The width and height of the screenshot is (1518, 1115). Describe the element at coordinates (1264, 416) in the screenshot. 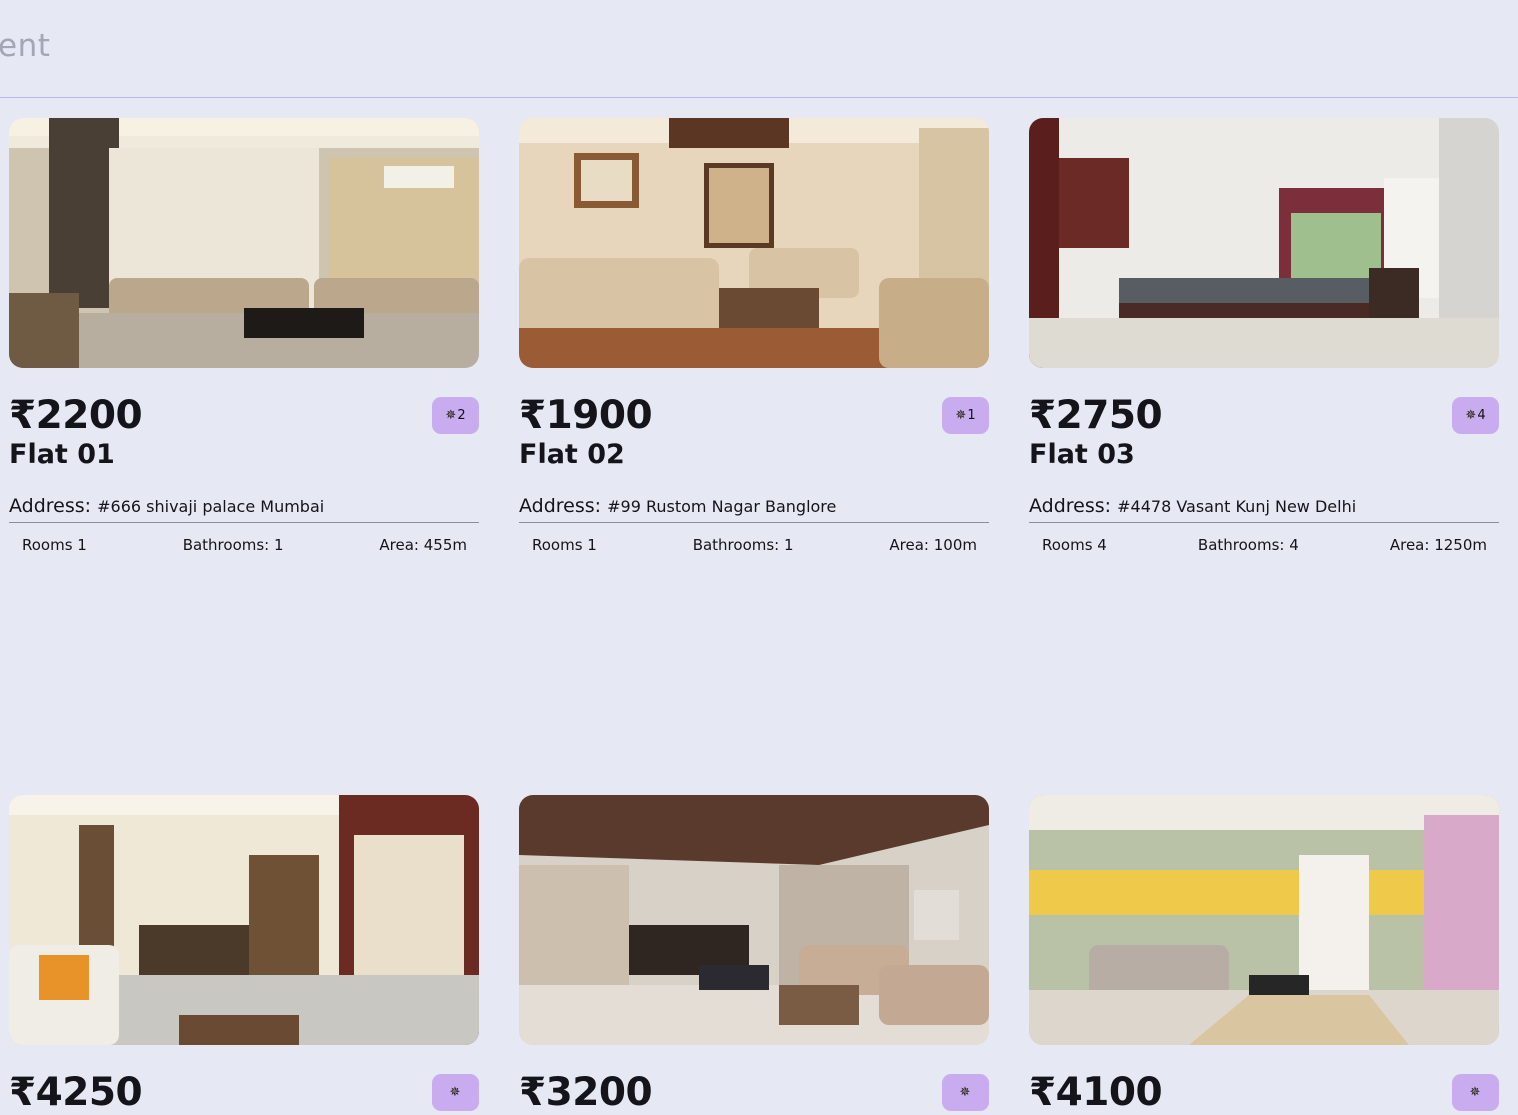

I see `price-row: ₹2750 ✵ 4` at that location.